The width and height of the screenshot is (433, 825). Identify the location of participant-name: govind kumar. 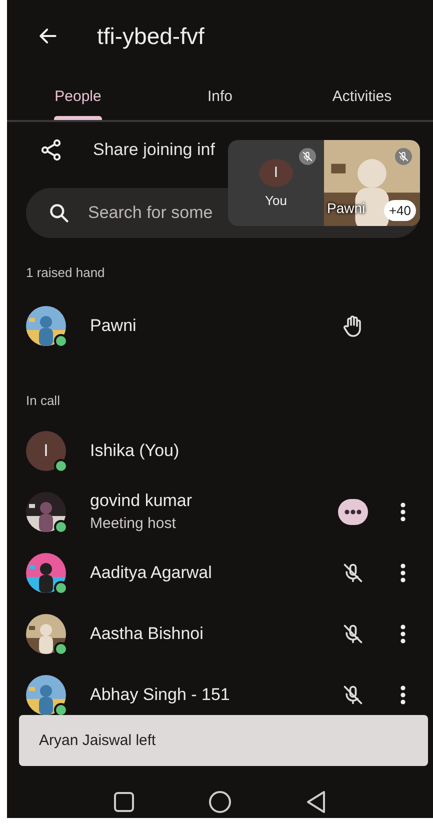
(142, 501).